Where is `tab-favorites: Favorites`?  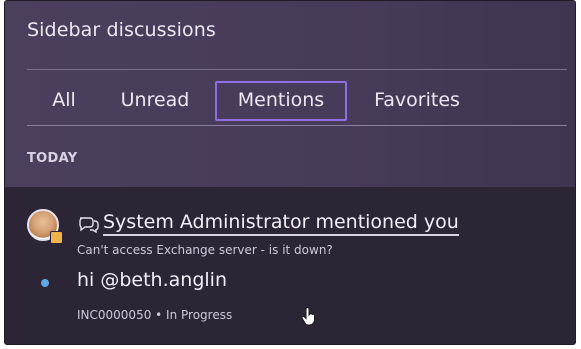 tab-favorites: Favorites is located at coordinates (417, 100).